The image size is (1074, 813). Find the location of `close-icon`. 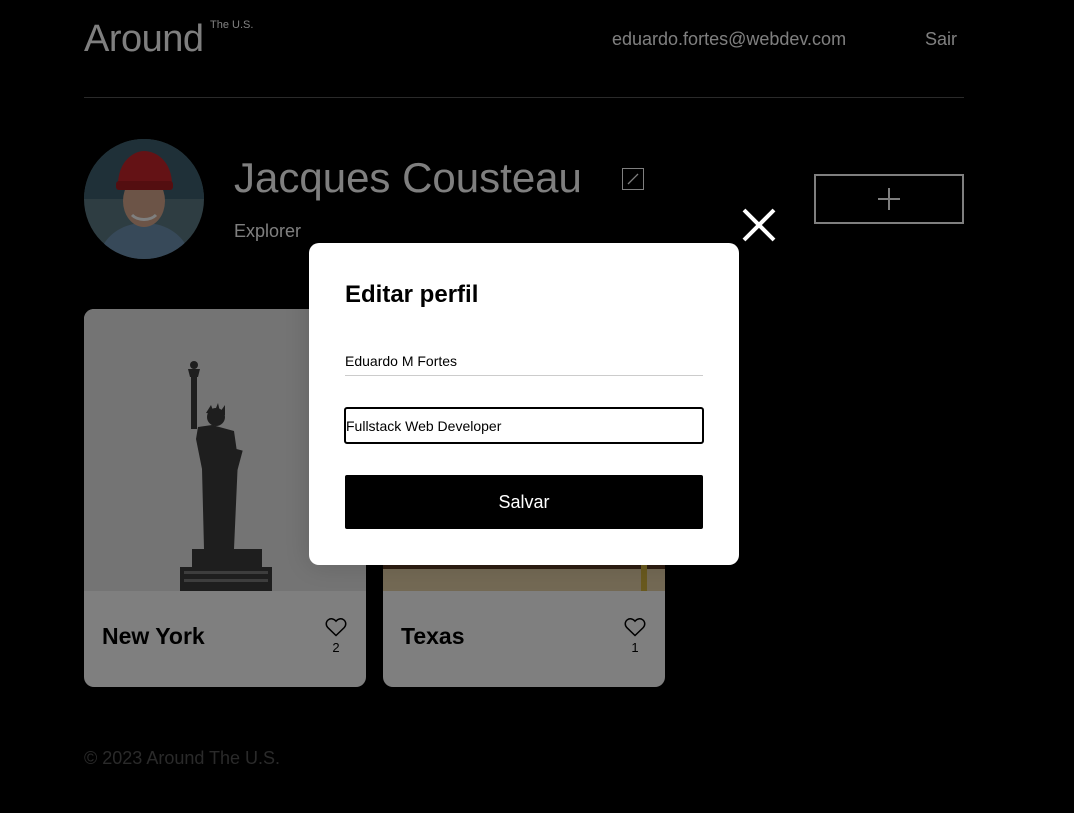

close-icon is located at coordinates (759, 225).